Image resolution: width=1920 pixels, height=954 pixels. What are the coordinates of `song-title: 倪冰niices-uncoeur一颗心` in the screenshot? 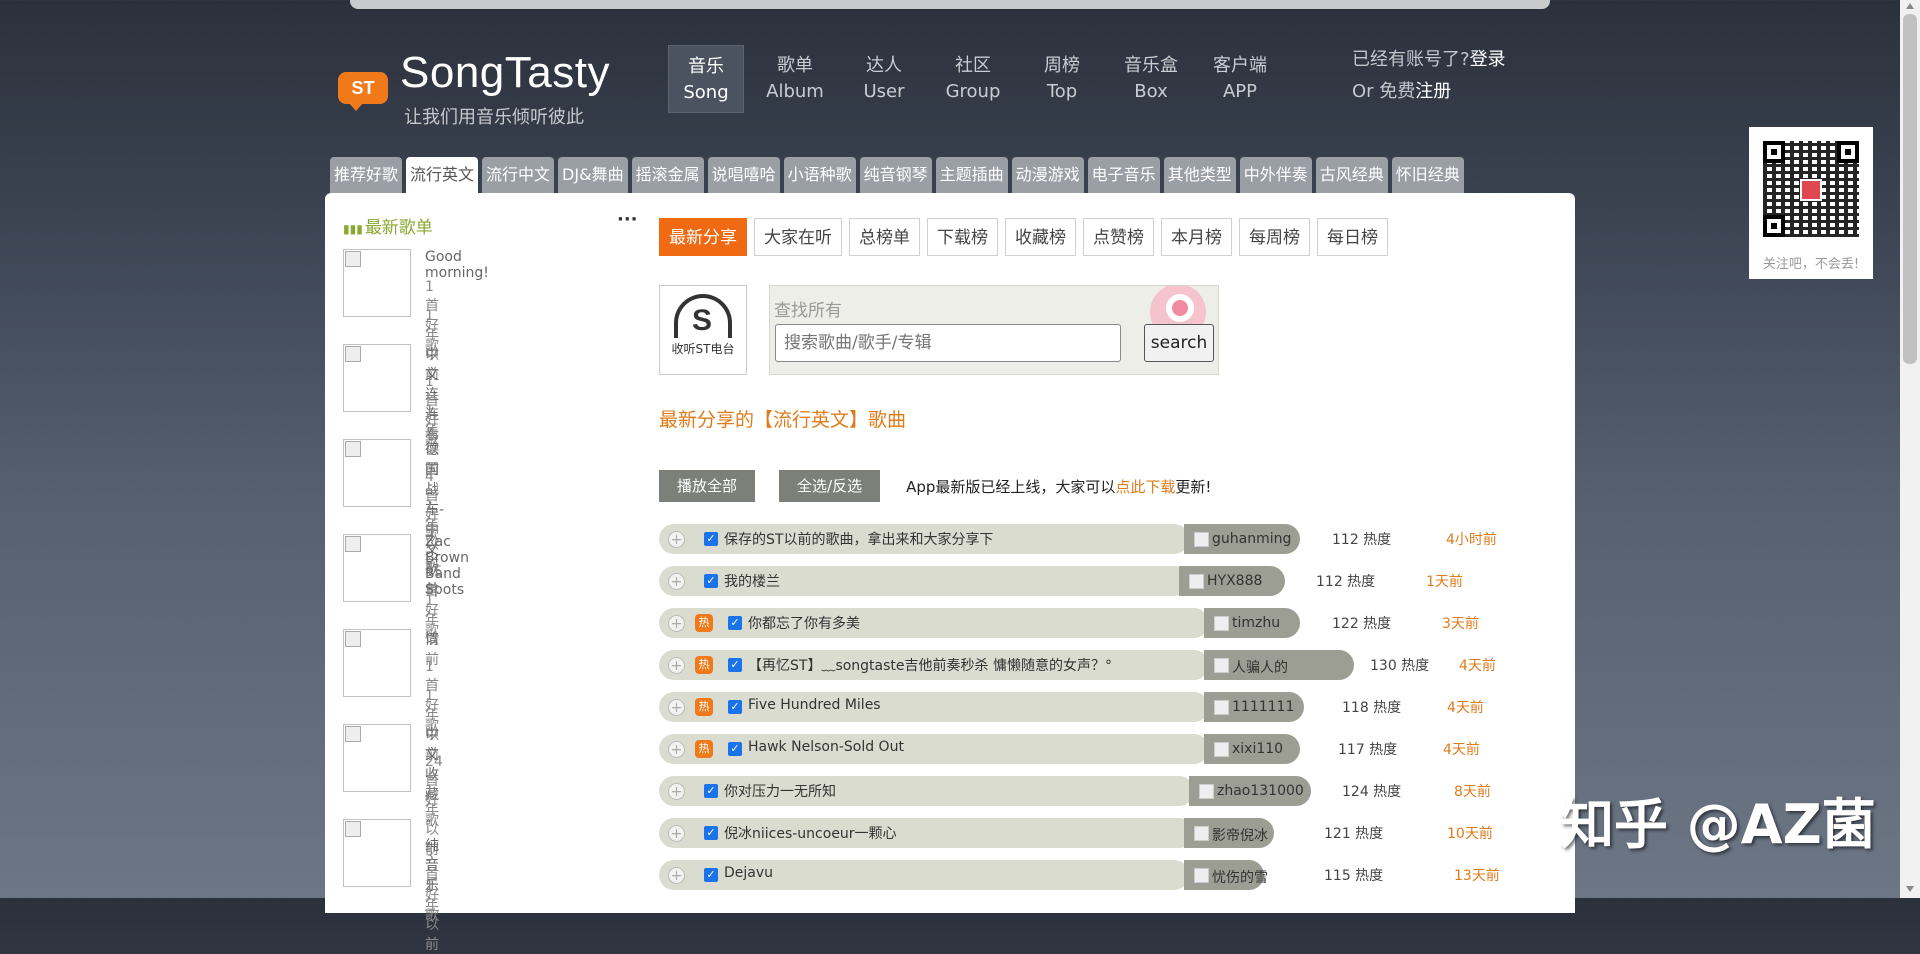 It's located at (810, 833).